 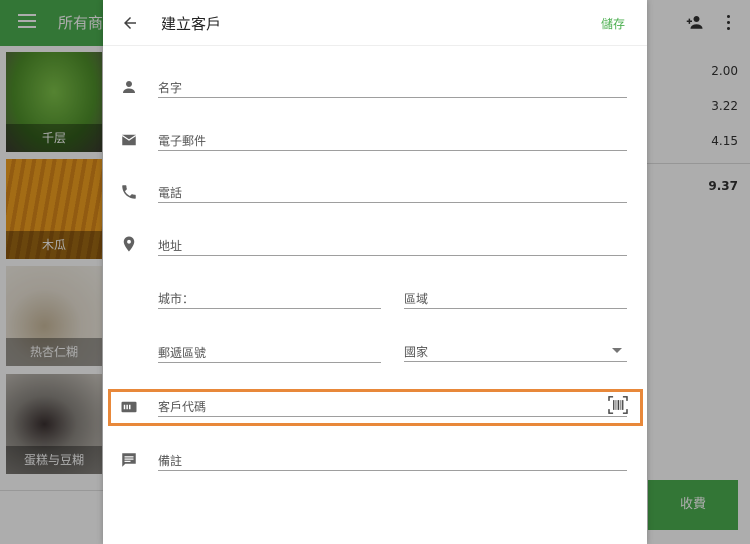 What do you see at coordinates (392, 406) in the screenshot?
I see `customer-code-field: 客戶代碼` at bounding box center [392, 406].